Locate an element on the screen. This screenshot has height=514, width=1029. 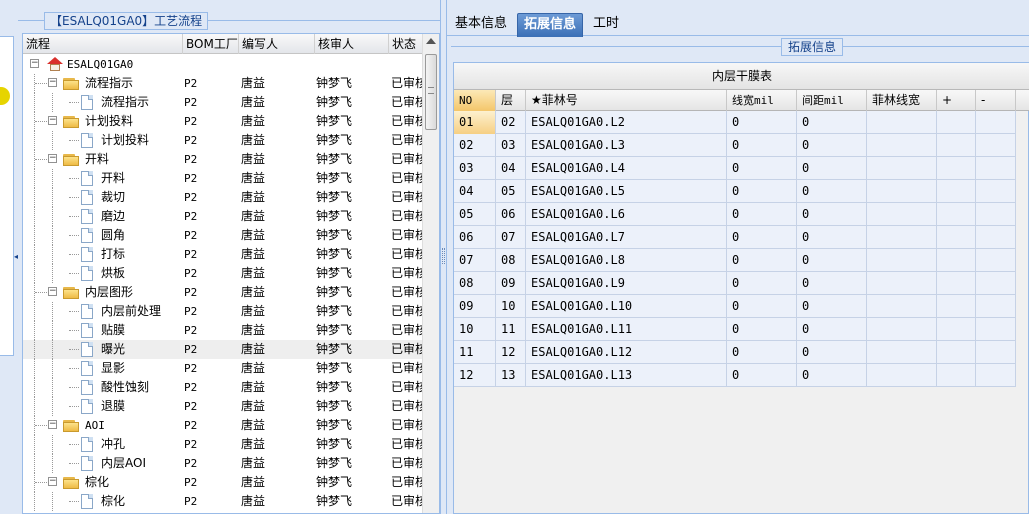
tree-node-label: 曝光 is located at coordinates (113, 349).